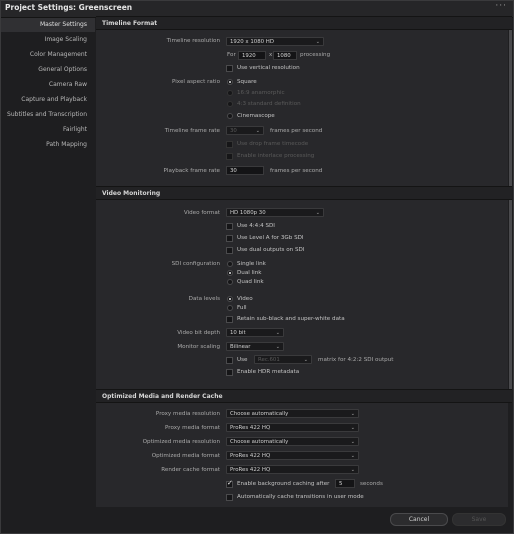 This screenshot has width=514, height=534. Describe the element at coordinates (230, 273) in the screenshot. I see `sdi-dual-radio` at that location.